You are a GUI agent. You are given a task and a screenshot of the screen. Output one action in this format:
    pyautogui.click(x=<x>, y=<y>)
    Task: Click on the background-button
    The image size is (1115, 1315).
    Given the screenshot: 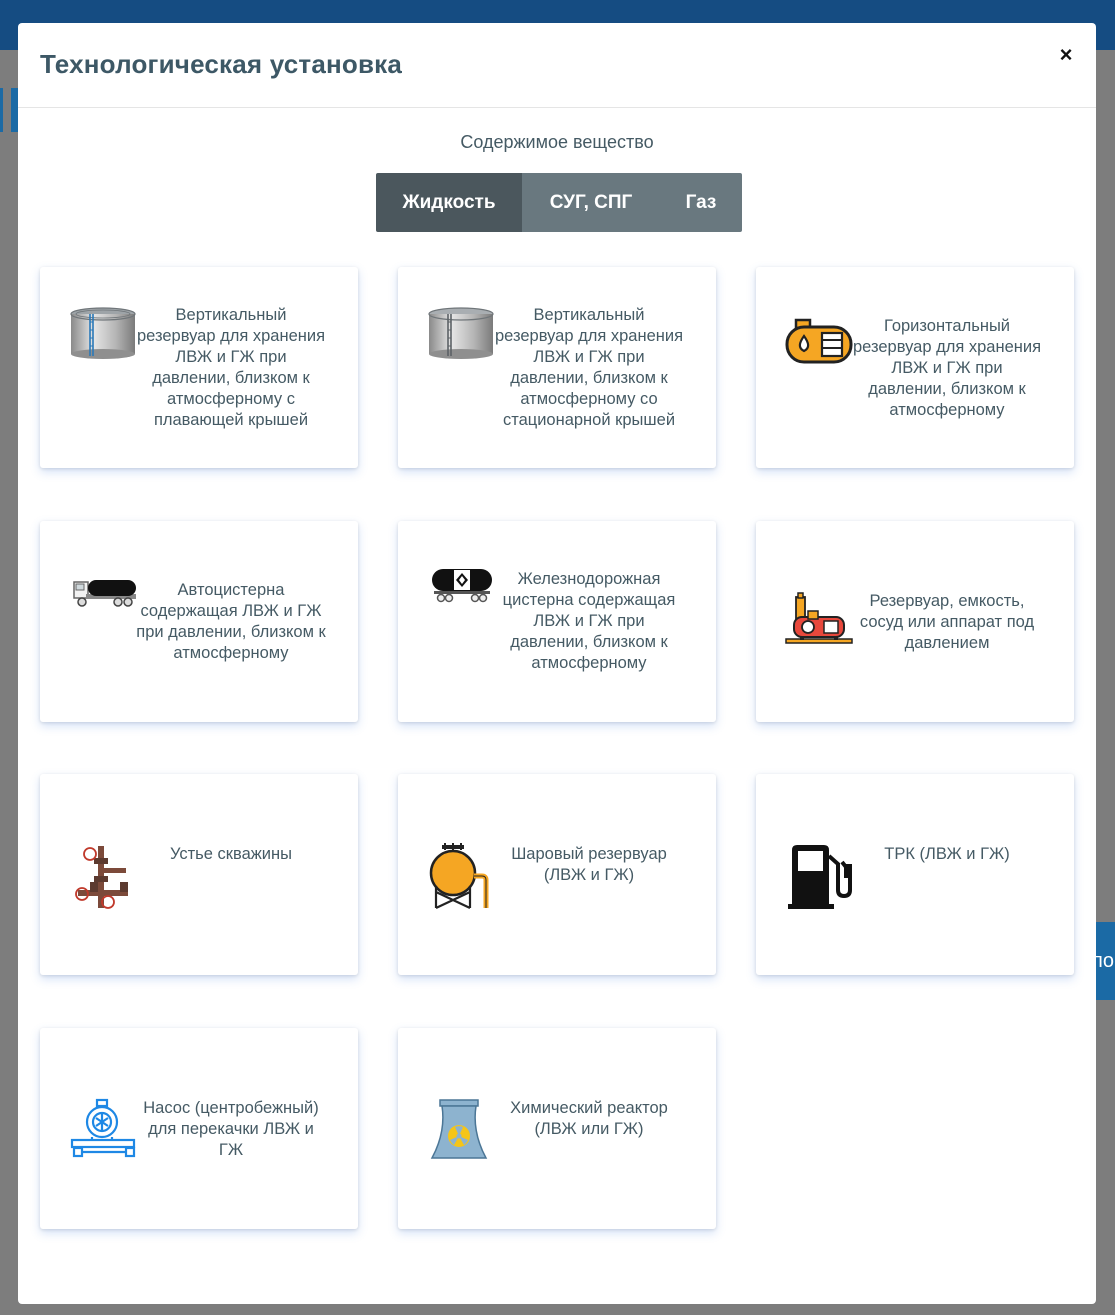 What is the action you would take?
    pyautogui.click(x=1, y=110)
    